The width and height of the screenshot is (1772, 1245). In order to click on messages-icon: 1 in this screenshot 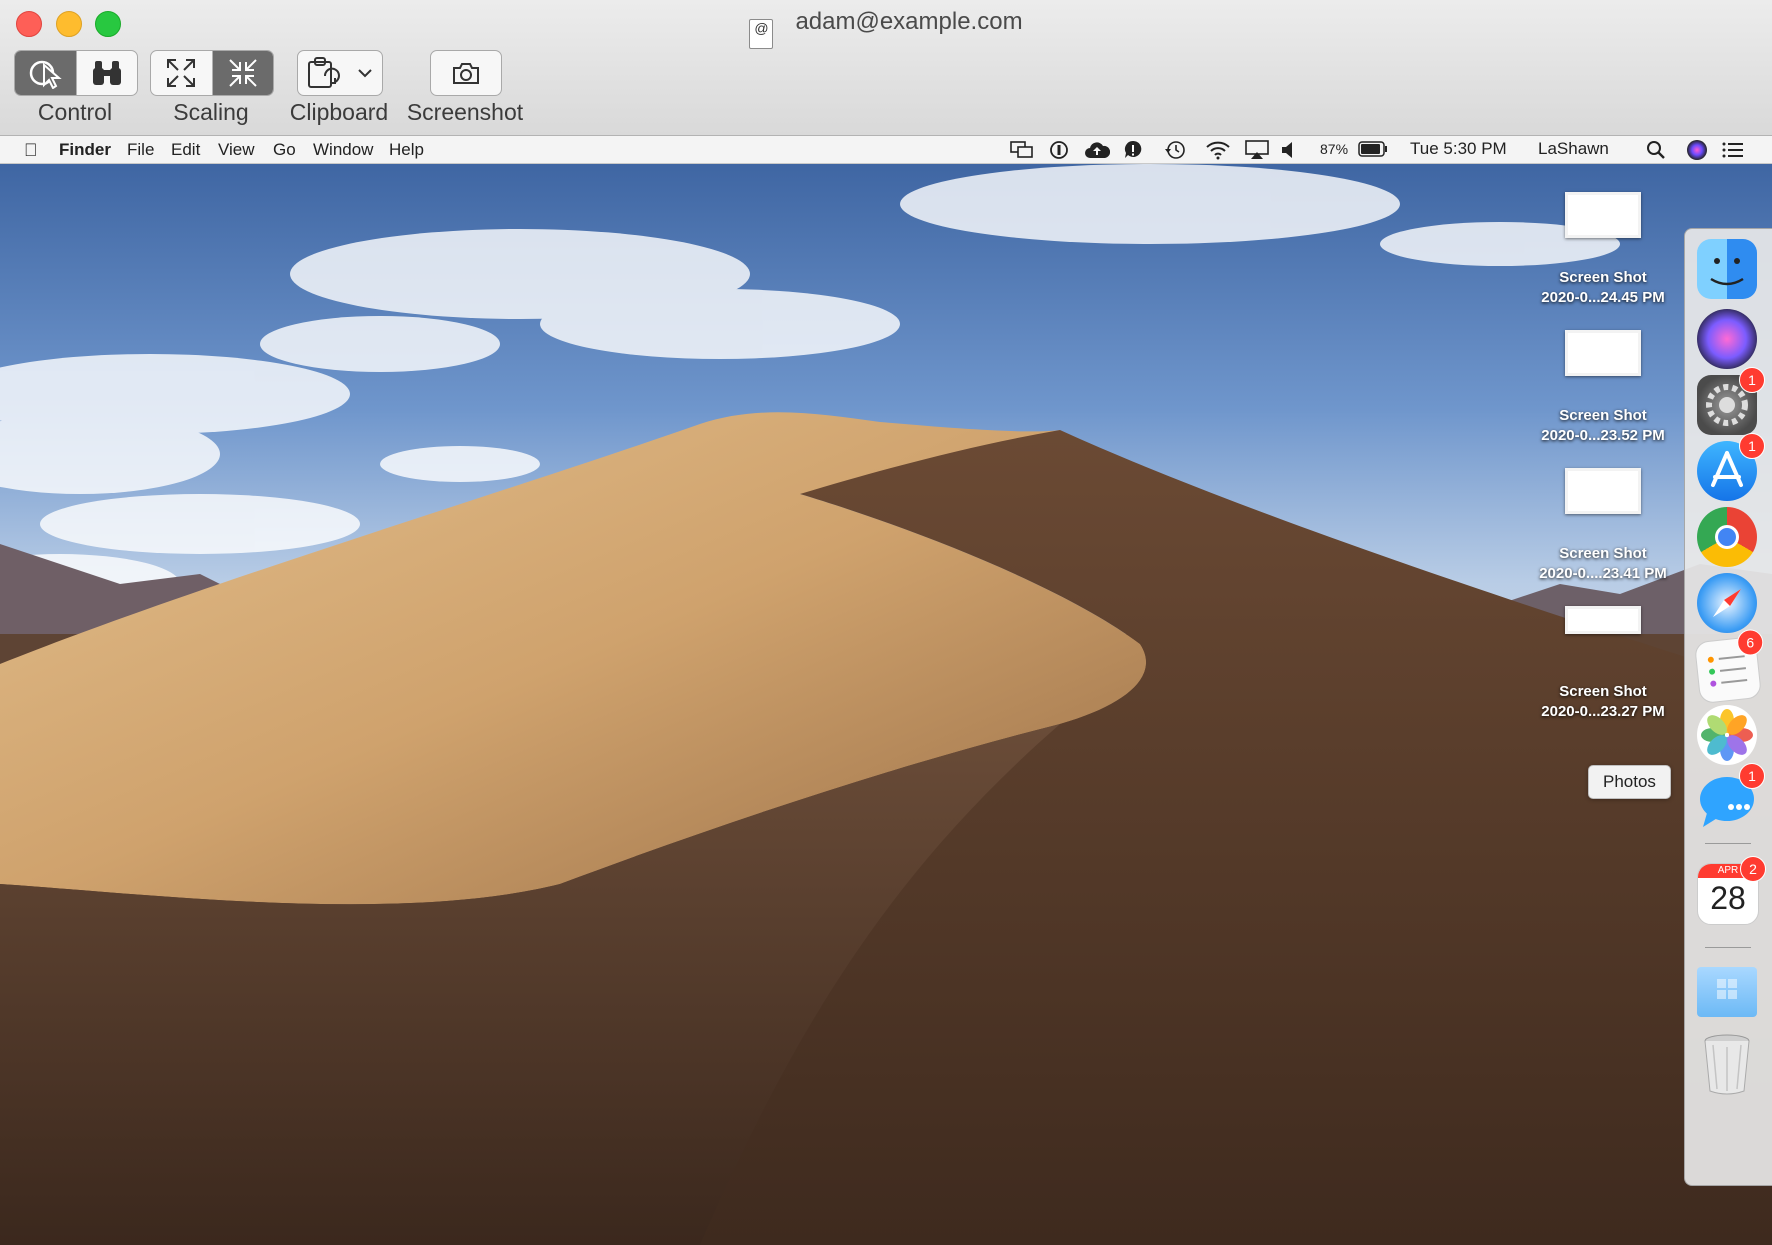, I will do `click(1731, 797)`.